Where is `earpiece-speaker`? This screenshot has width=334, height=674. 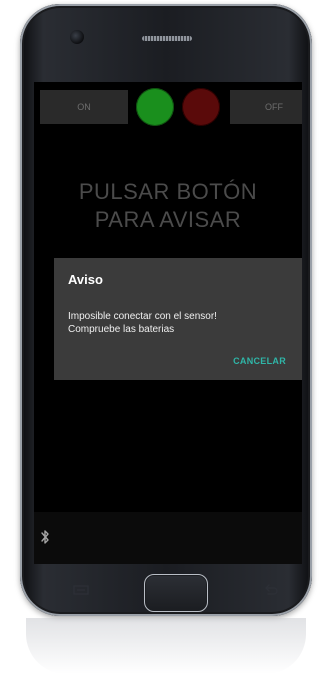 earpiece-speaker is located at coordinates (167, 38).